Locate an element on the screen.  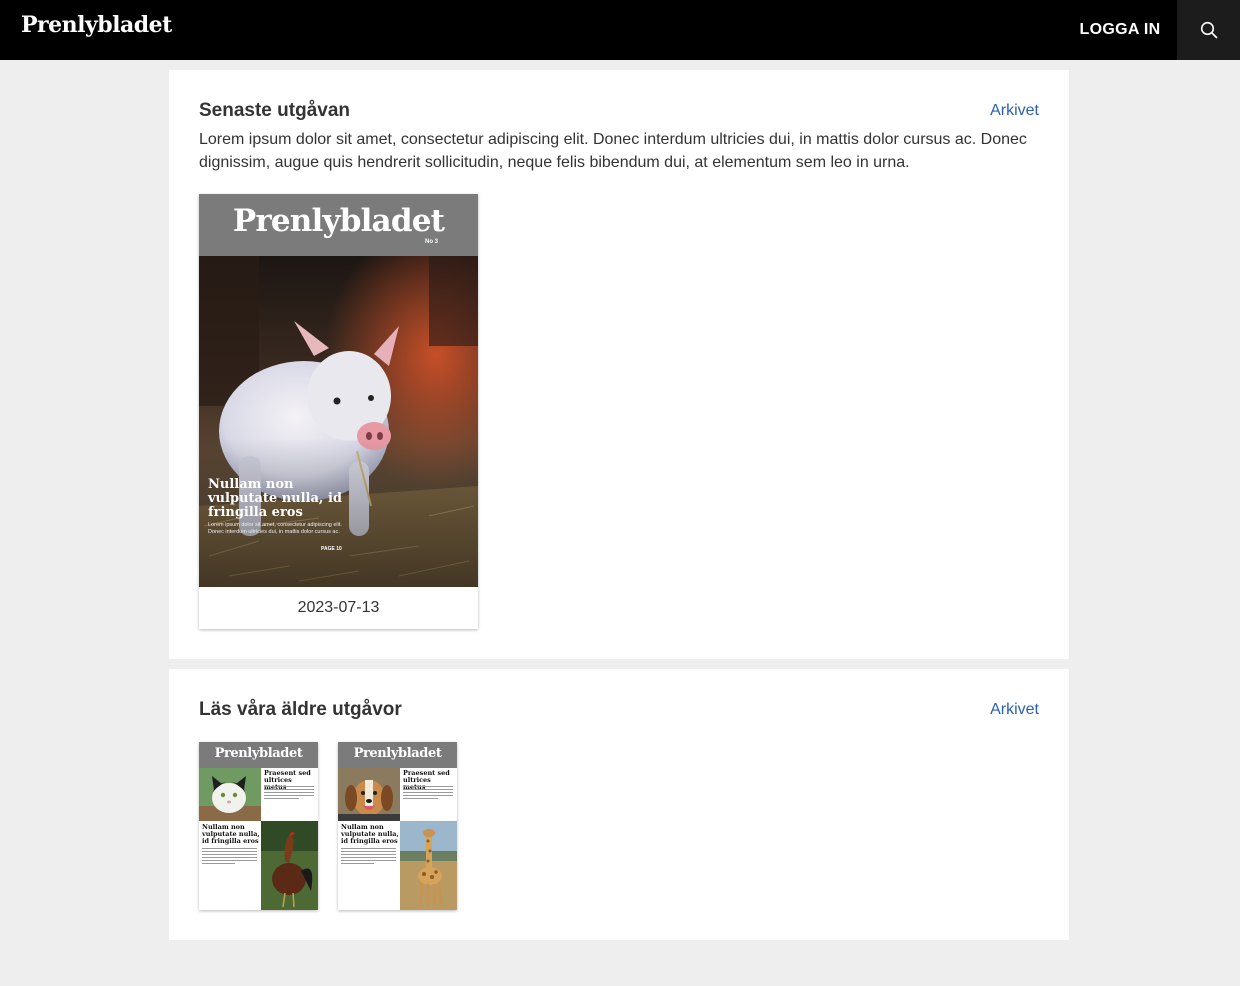
cover-masthead: Prenlybladet No 3 is located at coordinates (338, 225).